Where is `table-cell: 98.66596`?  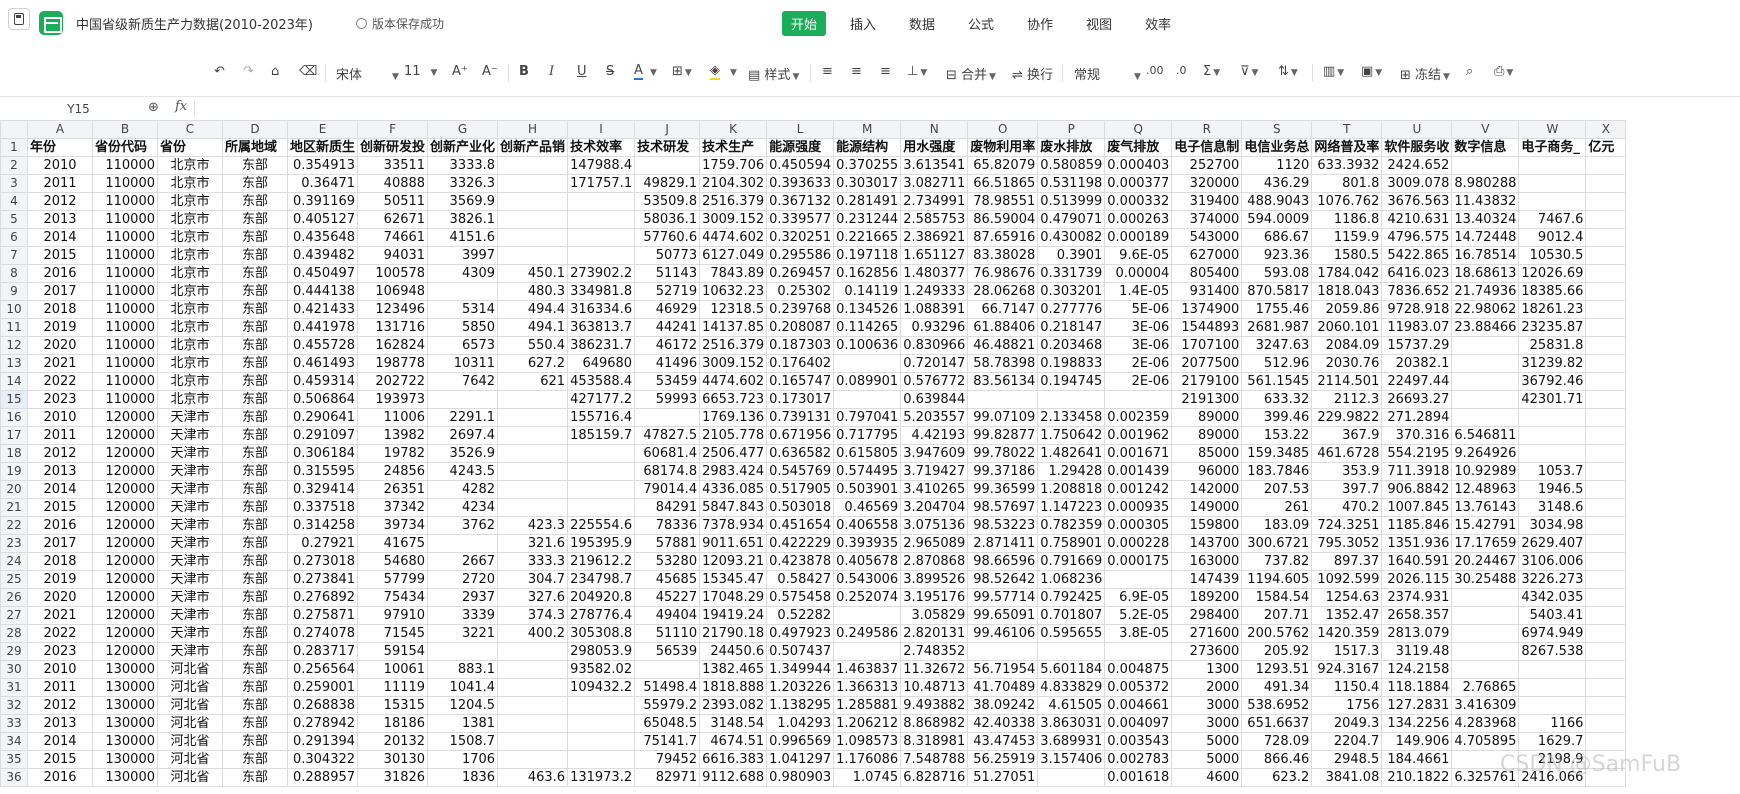
table-cell: 98.66596 is located at coordinates (1003, 561).